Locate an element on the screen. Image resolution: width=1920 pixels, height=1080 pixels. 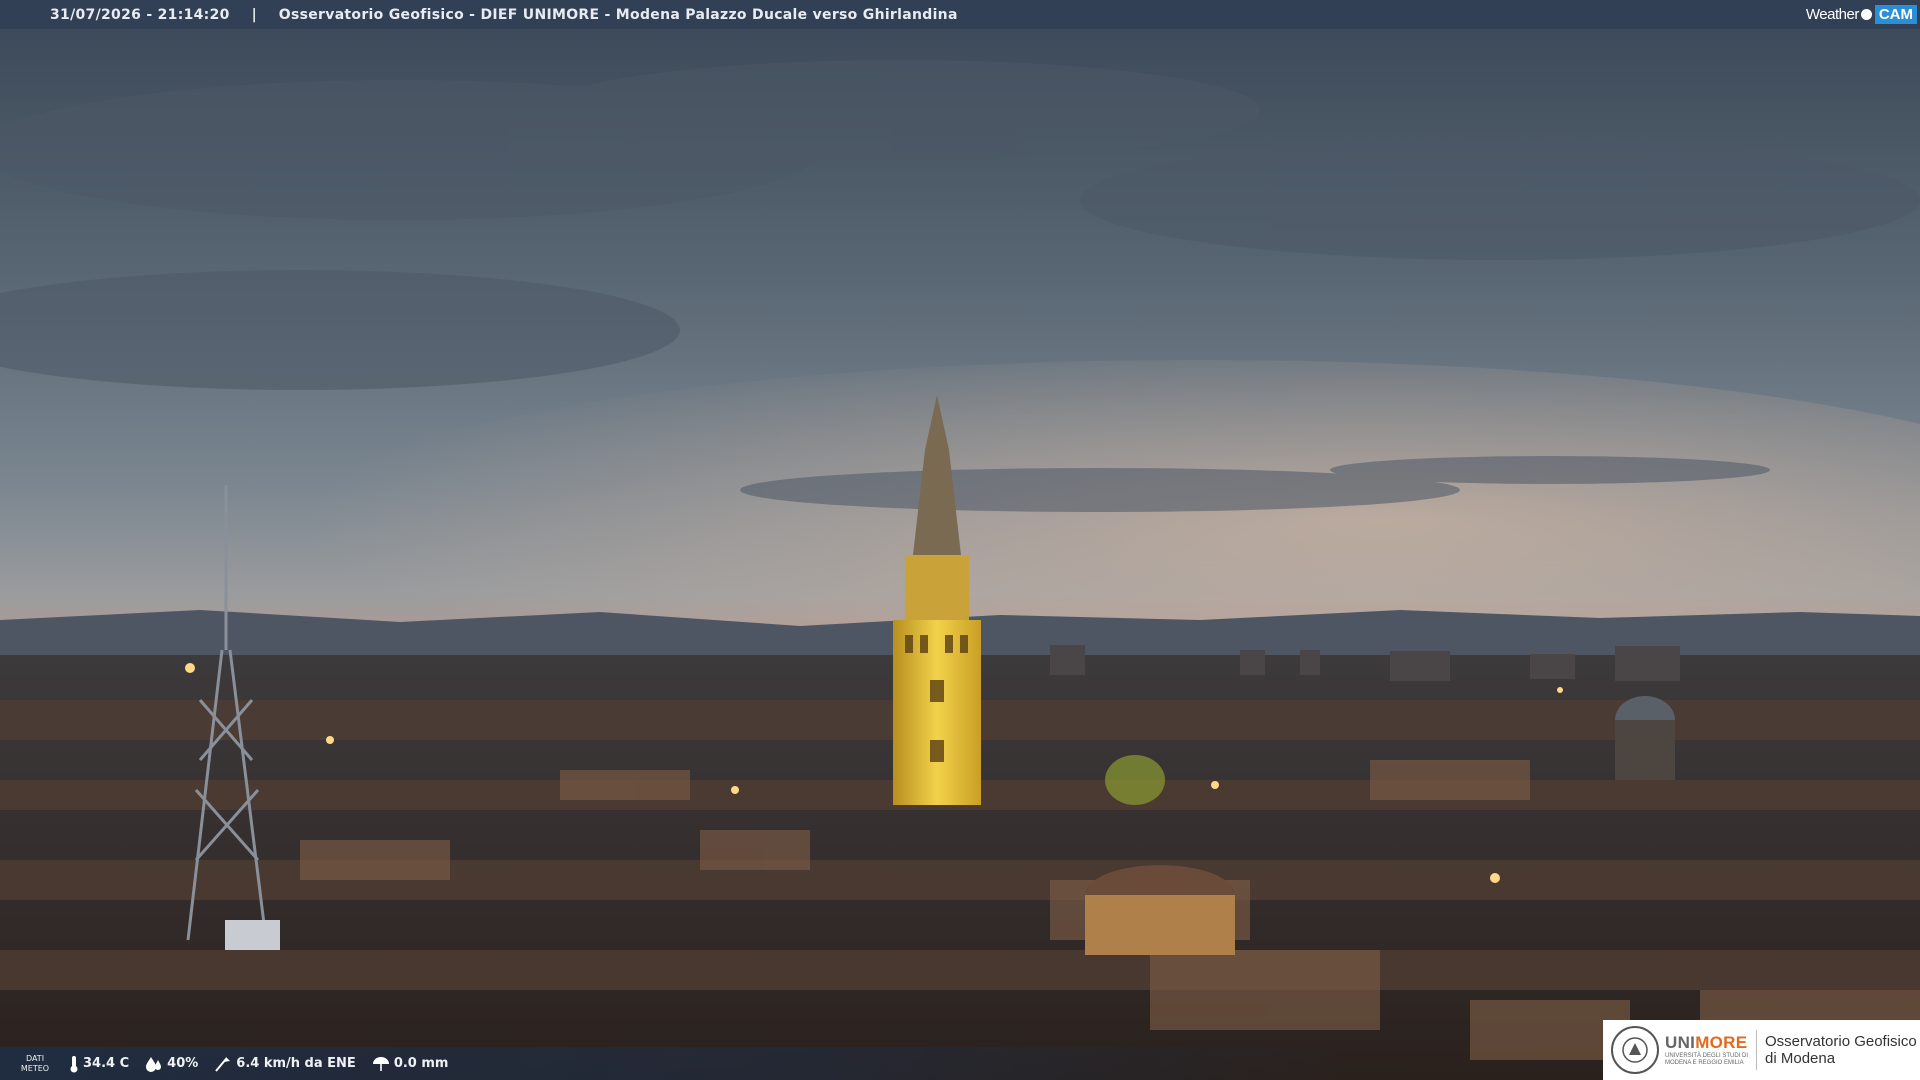
weathercam-logo: Weather CAM is located at coordinates (1861, 14).